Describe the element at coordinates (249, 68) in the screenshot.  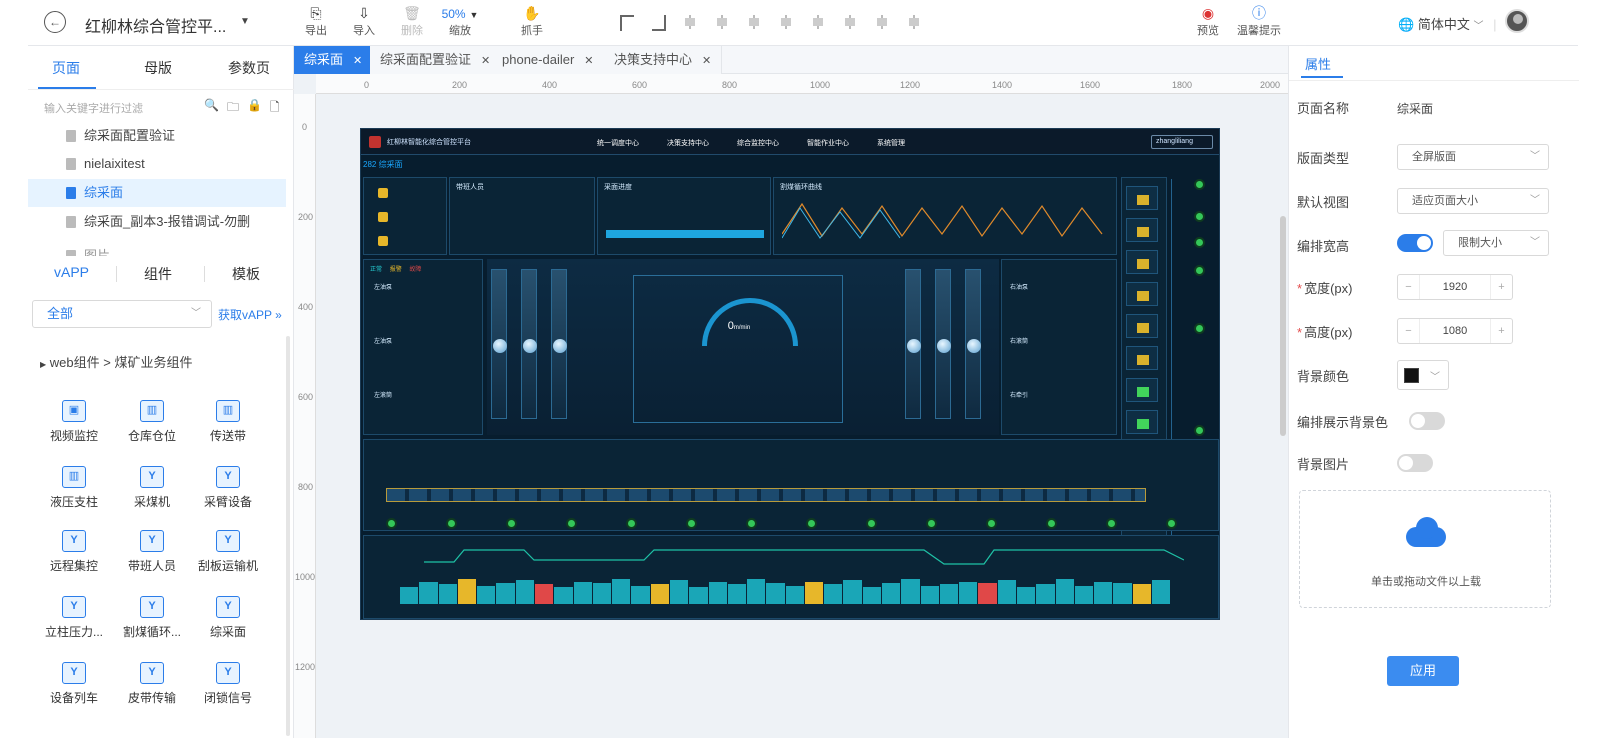
I see `tab-params: 参数页` at that location.